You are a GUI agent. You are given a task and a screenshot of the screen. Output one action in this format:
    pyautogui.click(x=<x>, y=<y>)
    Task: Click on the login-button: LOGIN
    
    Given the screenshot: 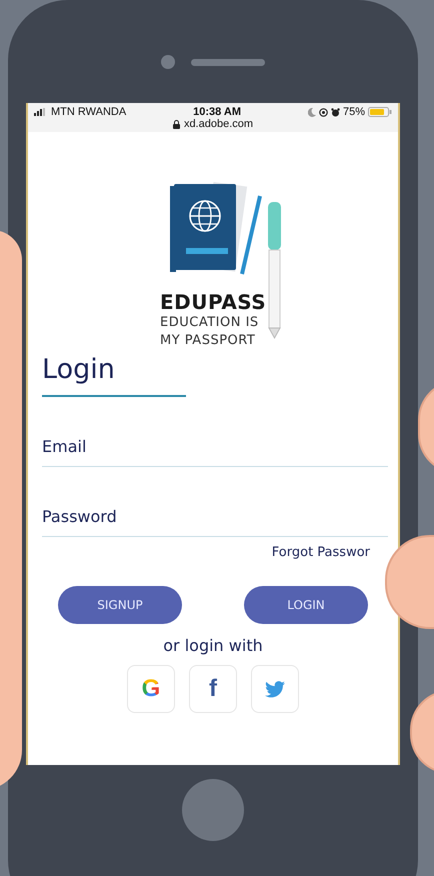 What is the action you would take?
    pyautogui.click(x=306, y=605)
    